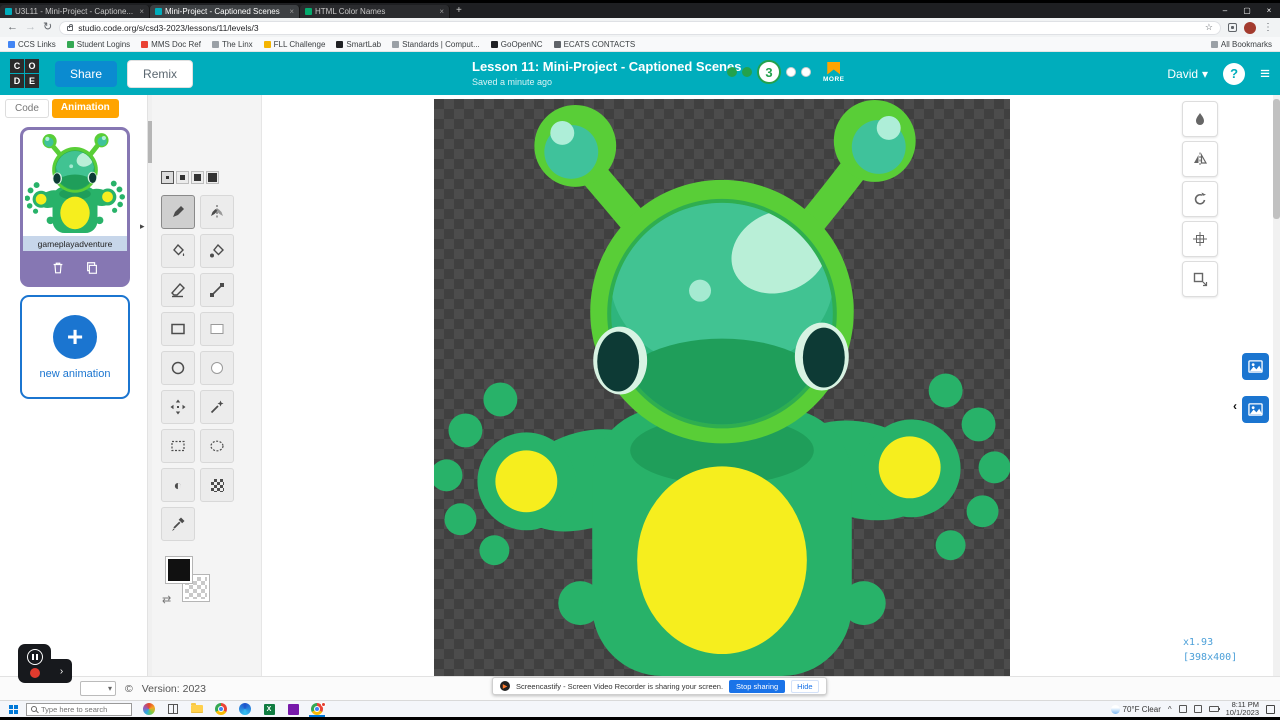 The height and width of the screenshot is (720, 1280). What do you see at coordinates (1276, 385) in the screenshot?
I see `page-scrollbar` at bounding box center [1276, 385].